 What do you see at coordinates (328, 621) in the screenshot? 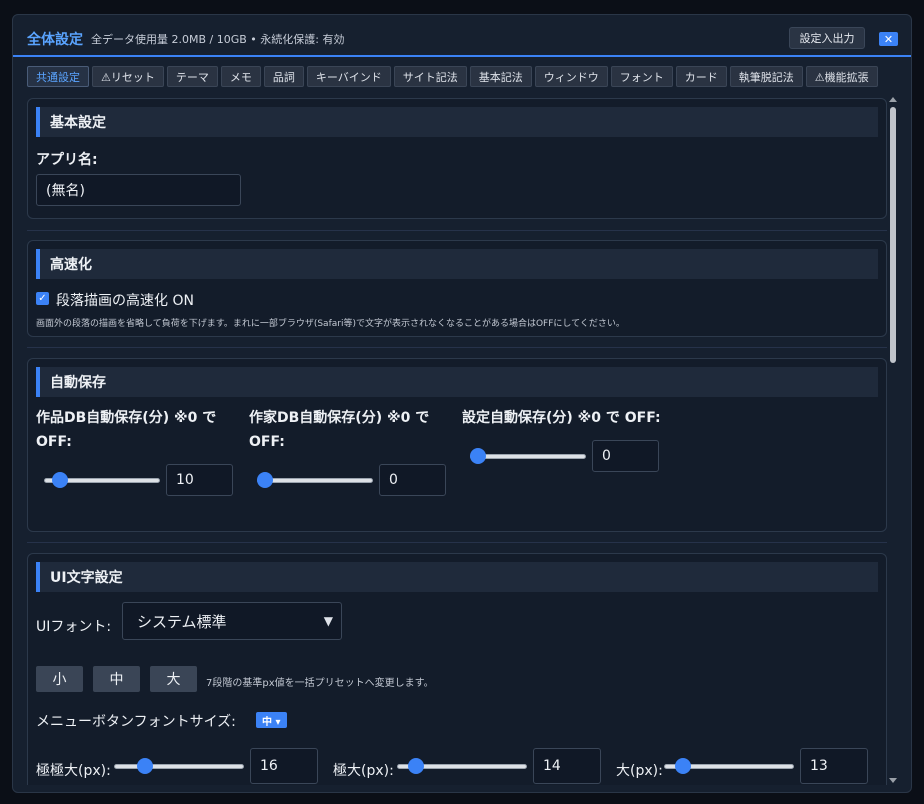
I see `chevron-down-icon: ▼` at bounding box center [328, 621].